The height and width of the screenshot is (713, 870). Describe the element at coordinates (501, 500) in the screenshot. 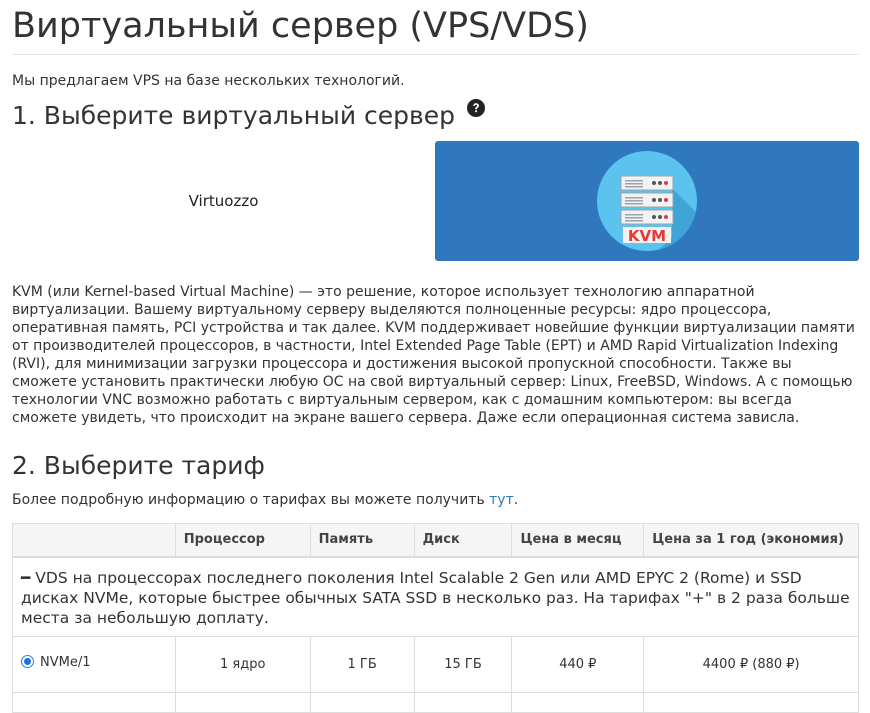

I see `more-info-link: тут` at that location.